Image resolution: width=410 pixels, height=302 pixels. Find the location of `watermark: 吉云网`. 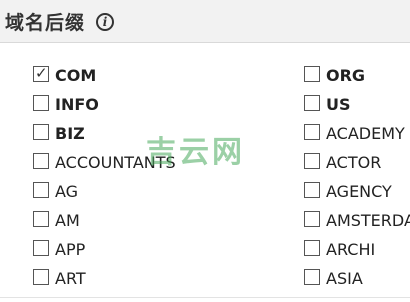

watermark: 吉云网 is located at coordinates (195, 152).